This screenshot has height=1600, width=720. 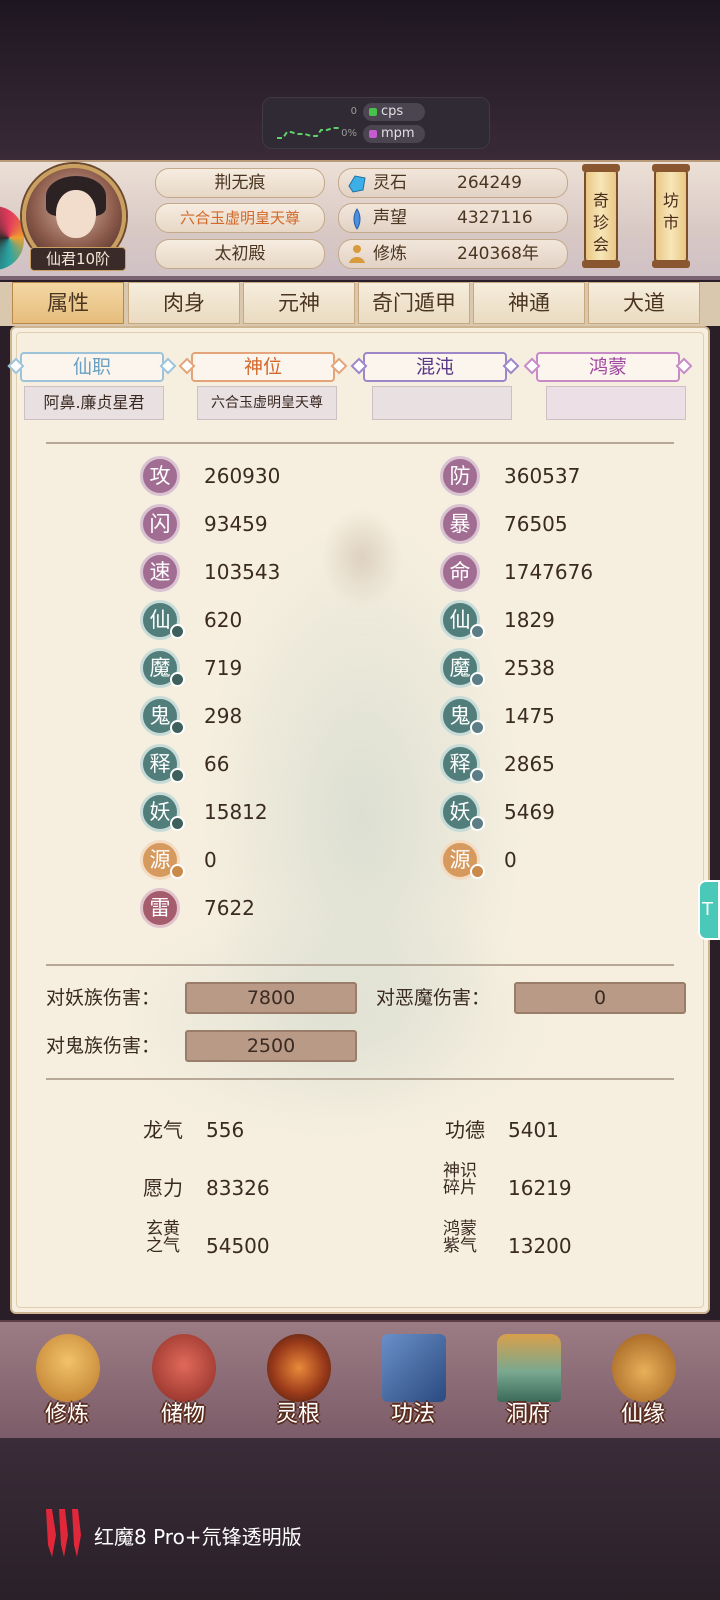 What do you see at coordinates (413, 1382) in the screenshot?
I see `nav-technique: 功法` at bounding box center [413, 1382].